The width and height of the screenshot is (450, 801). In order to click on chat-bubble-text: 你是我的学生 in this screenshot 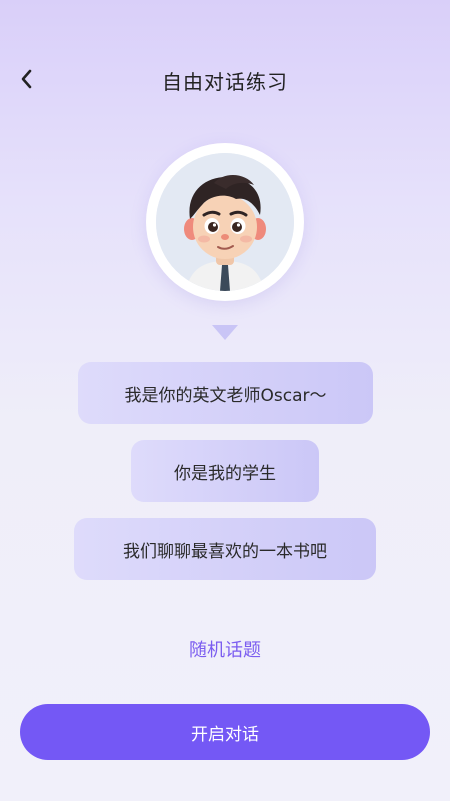, I will do `click(225, 473)`.